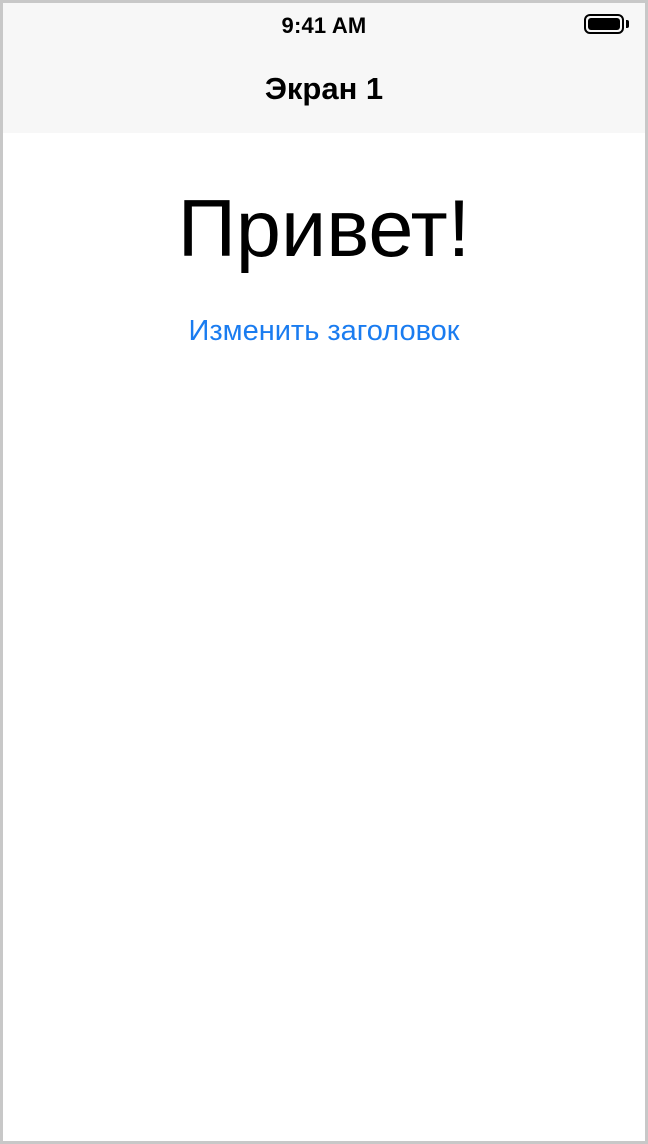 The image size is (648, 1144). I want to click on change-title-button: Изменить заголовок, so click(324, 331).